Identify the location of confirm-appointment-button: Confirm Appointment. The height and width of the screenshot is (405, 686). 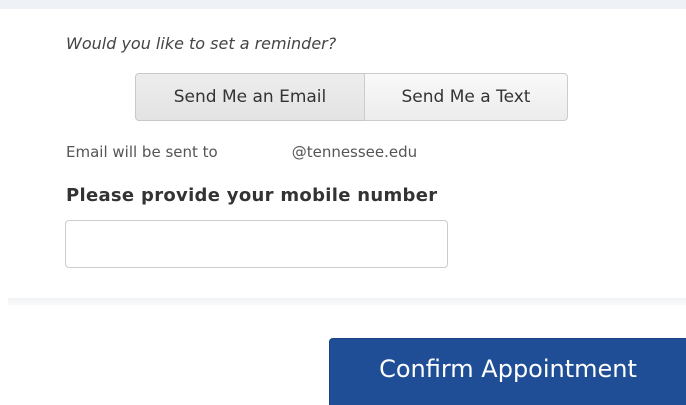
(507, 371).